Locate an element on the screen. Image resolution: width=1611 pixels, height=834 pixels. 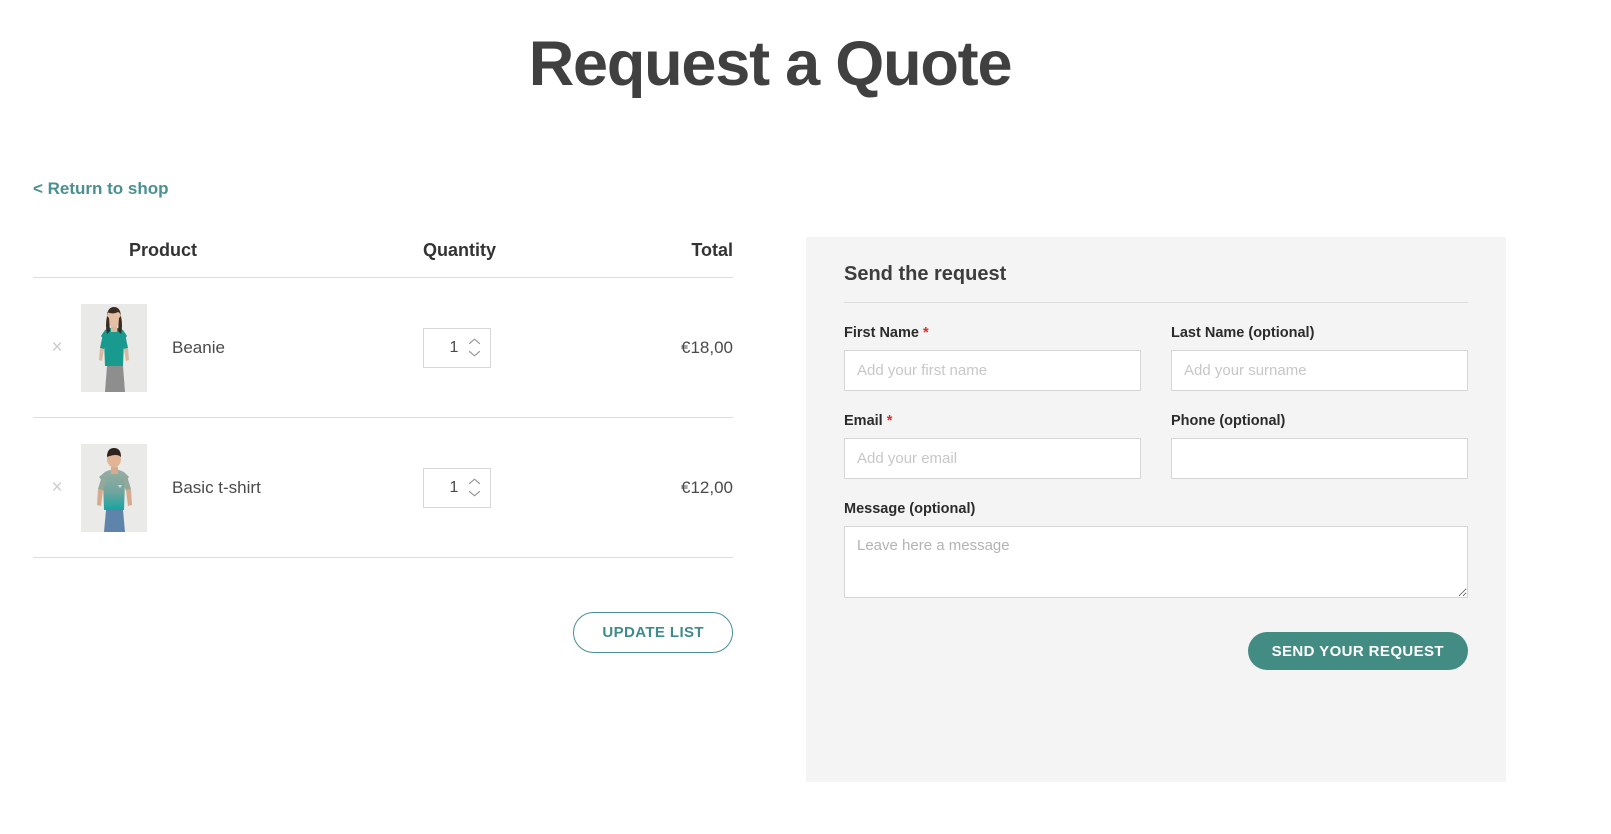
first-name-label-text: First Name is located at coordinates (881, 333).